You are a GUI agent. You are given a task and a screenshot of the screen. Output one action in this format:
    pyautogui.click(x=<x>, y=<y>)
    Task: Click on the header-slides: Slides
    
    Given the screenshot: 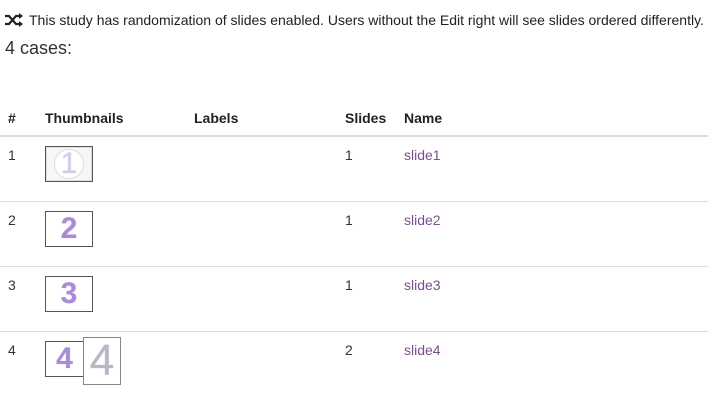 What is the action you would take?
    pyautogui.click(x=366, y=118)
    